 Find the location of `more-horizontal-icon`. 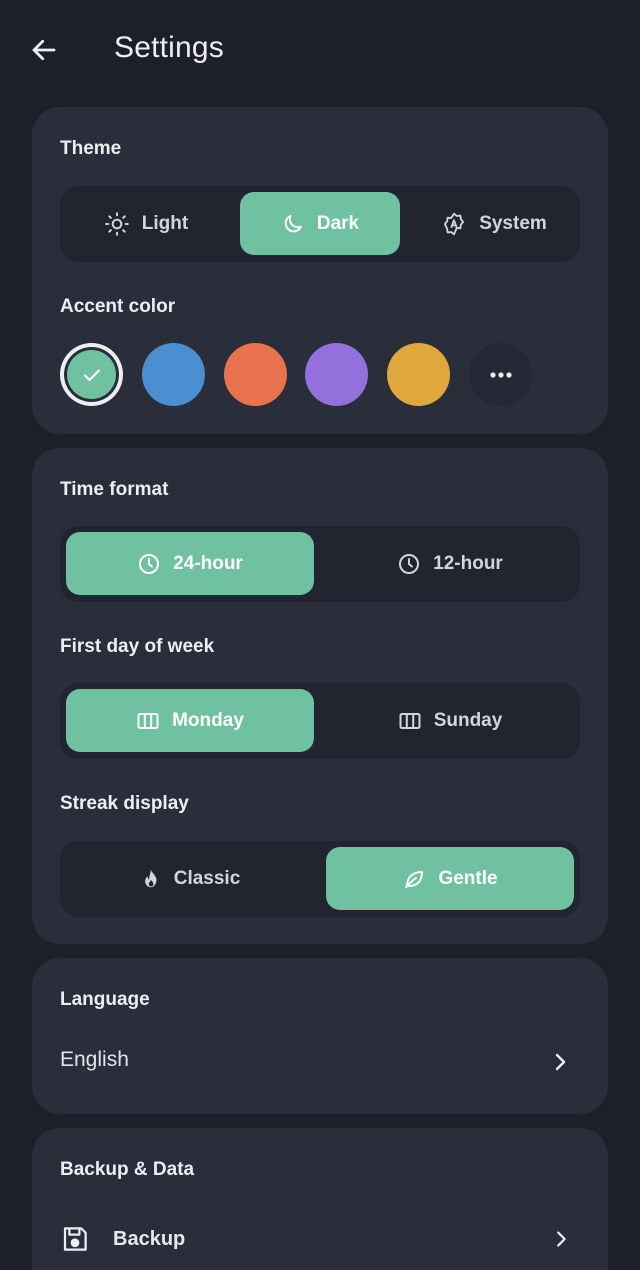

more-horizontal-icon is located at coordinates (500, 374).